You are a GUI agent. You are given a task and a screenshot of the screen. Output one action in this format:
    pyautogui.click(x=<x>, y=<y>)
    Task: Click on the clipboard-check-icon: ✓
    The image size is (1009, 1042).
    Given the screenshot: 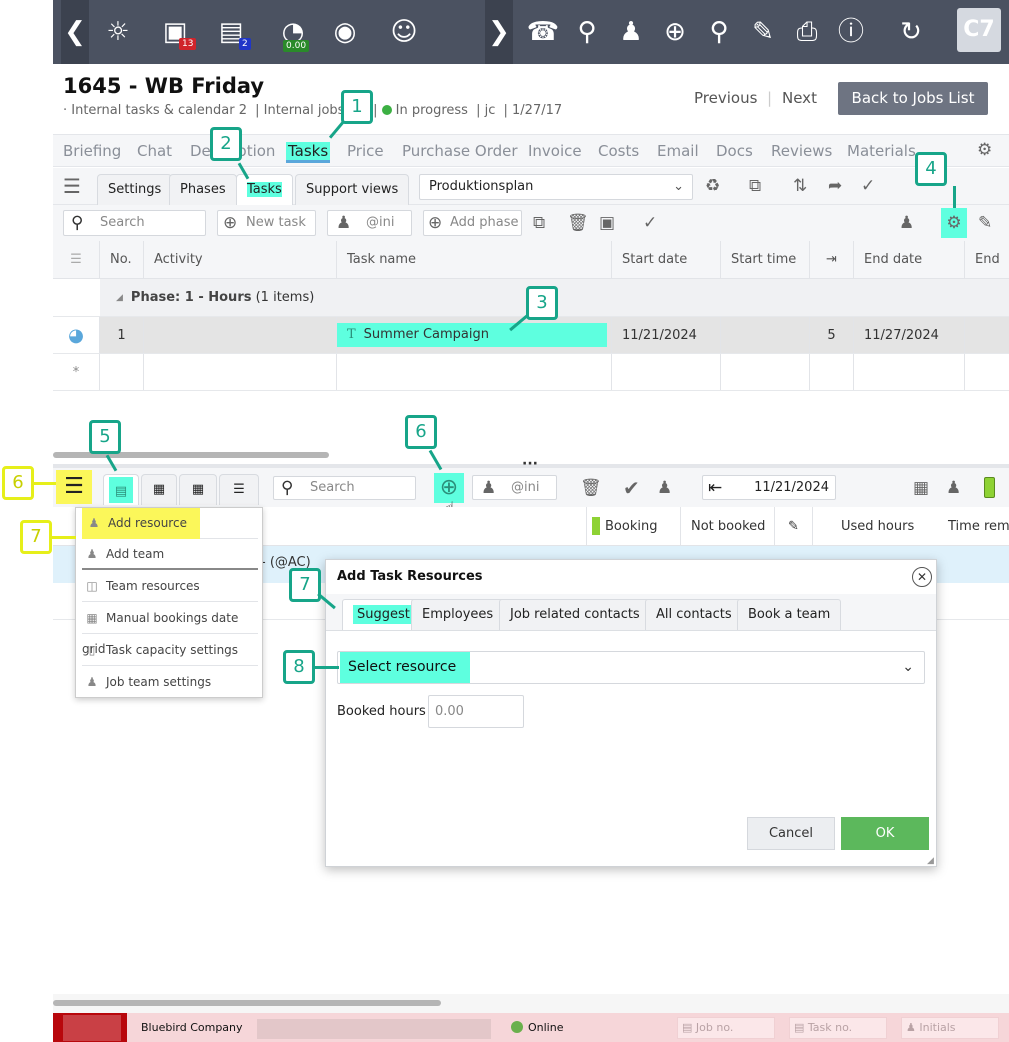 What is the action you would take?
    pyautogui.click(x=650, y=223)
    